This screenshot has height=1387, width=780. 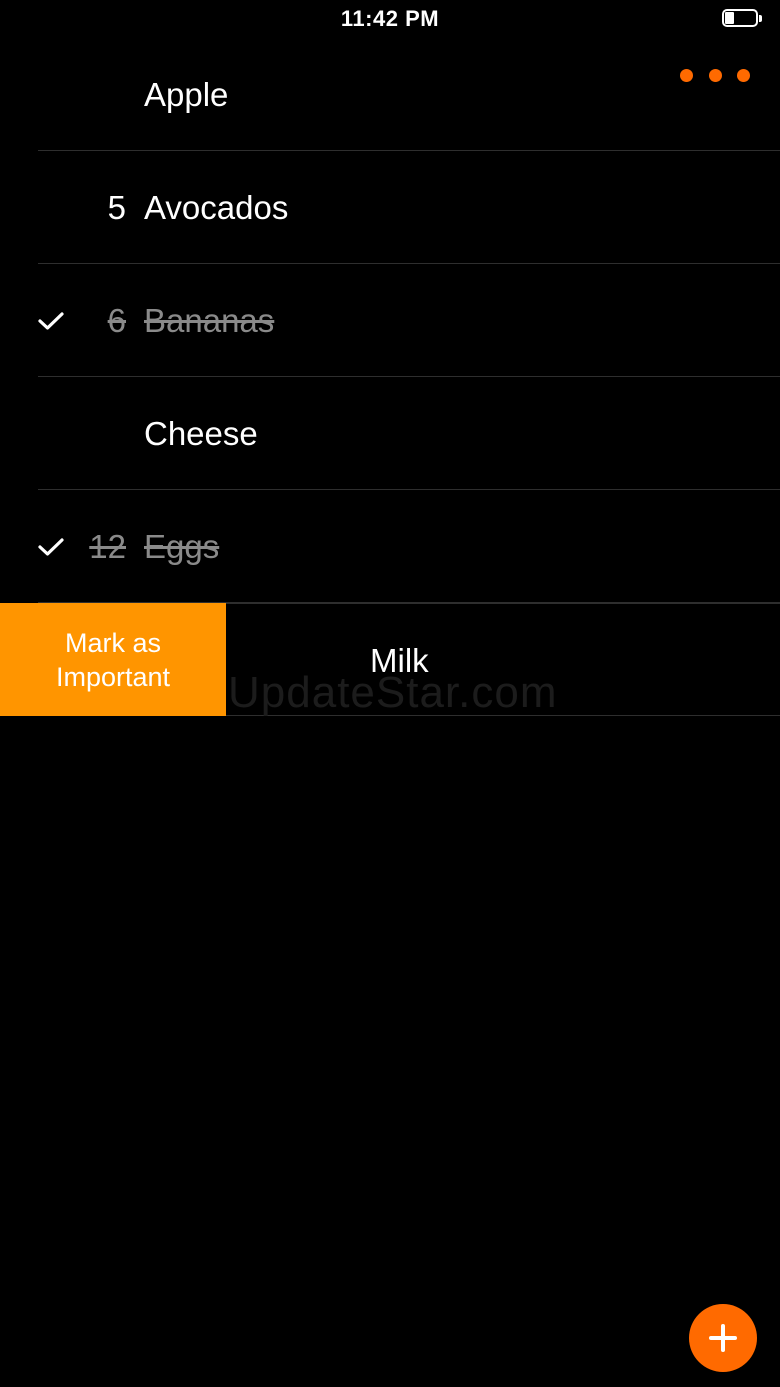 What do you see at coordinates (390, 207) in the screenshot?
I see `list-item: 5 Avocados` at bounding box center [390, 207].